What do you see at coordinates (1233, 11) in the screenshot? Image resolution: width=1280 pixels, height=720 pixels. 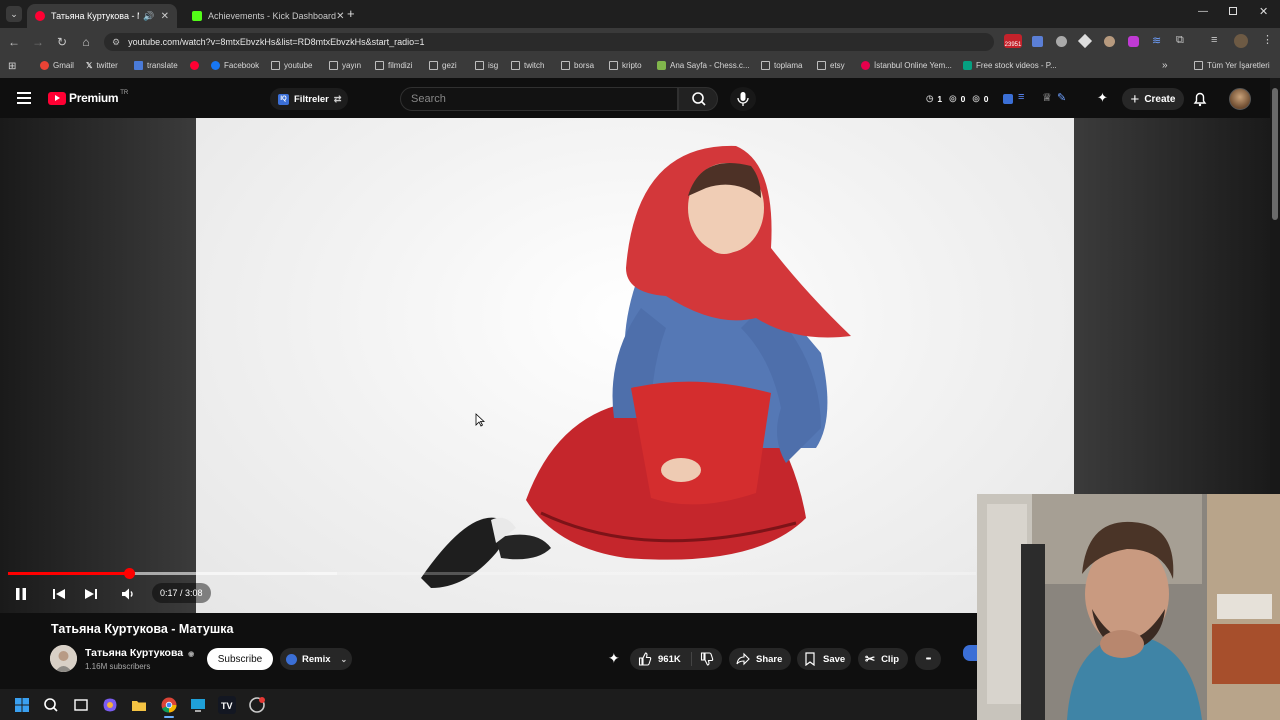 I see `restore-window-icon` at bounding box center [1233, 11].